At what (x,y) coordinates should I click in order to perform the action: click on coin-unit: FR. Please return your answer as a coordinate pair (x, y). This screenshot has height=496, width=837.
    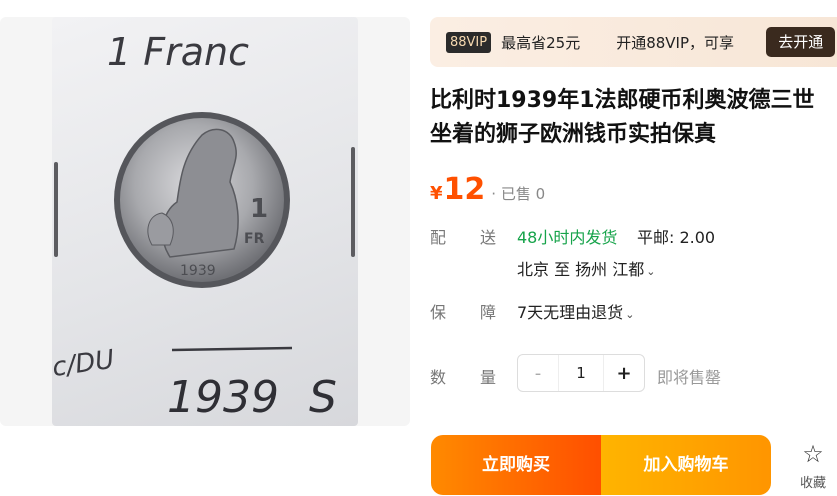
    Looking at the image, I should click on (254, 239).